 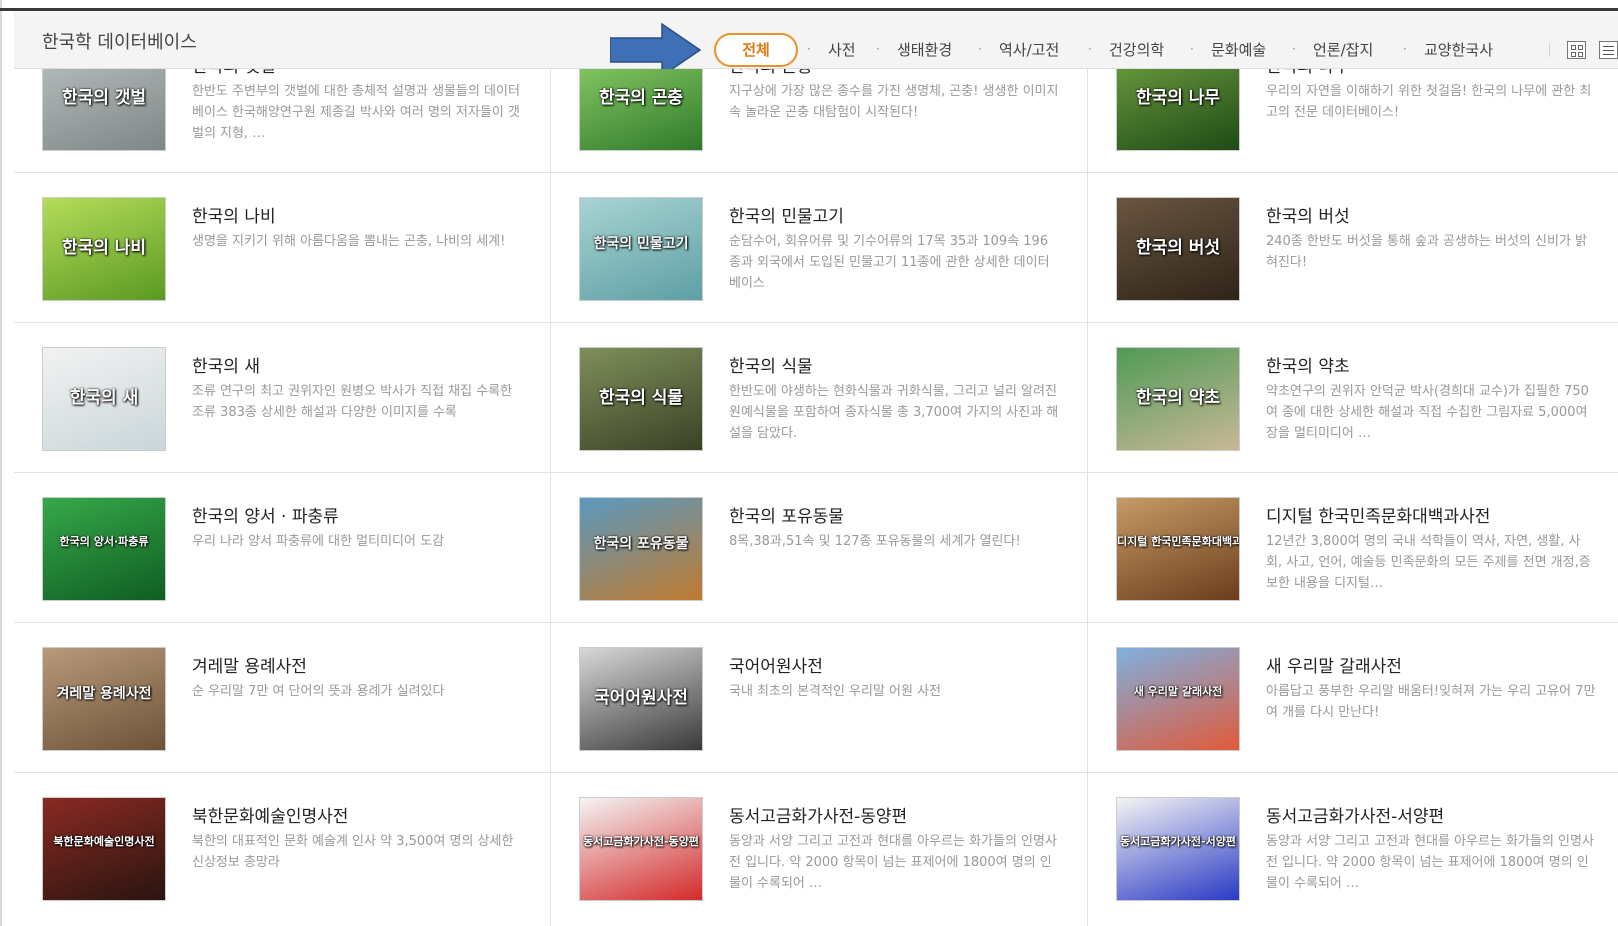 I want to click on database-name: 한국의 포유동물, so click(x=786, y=514).